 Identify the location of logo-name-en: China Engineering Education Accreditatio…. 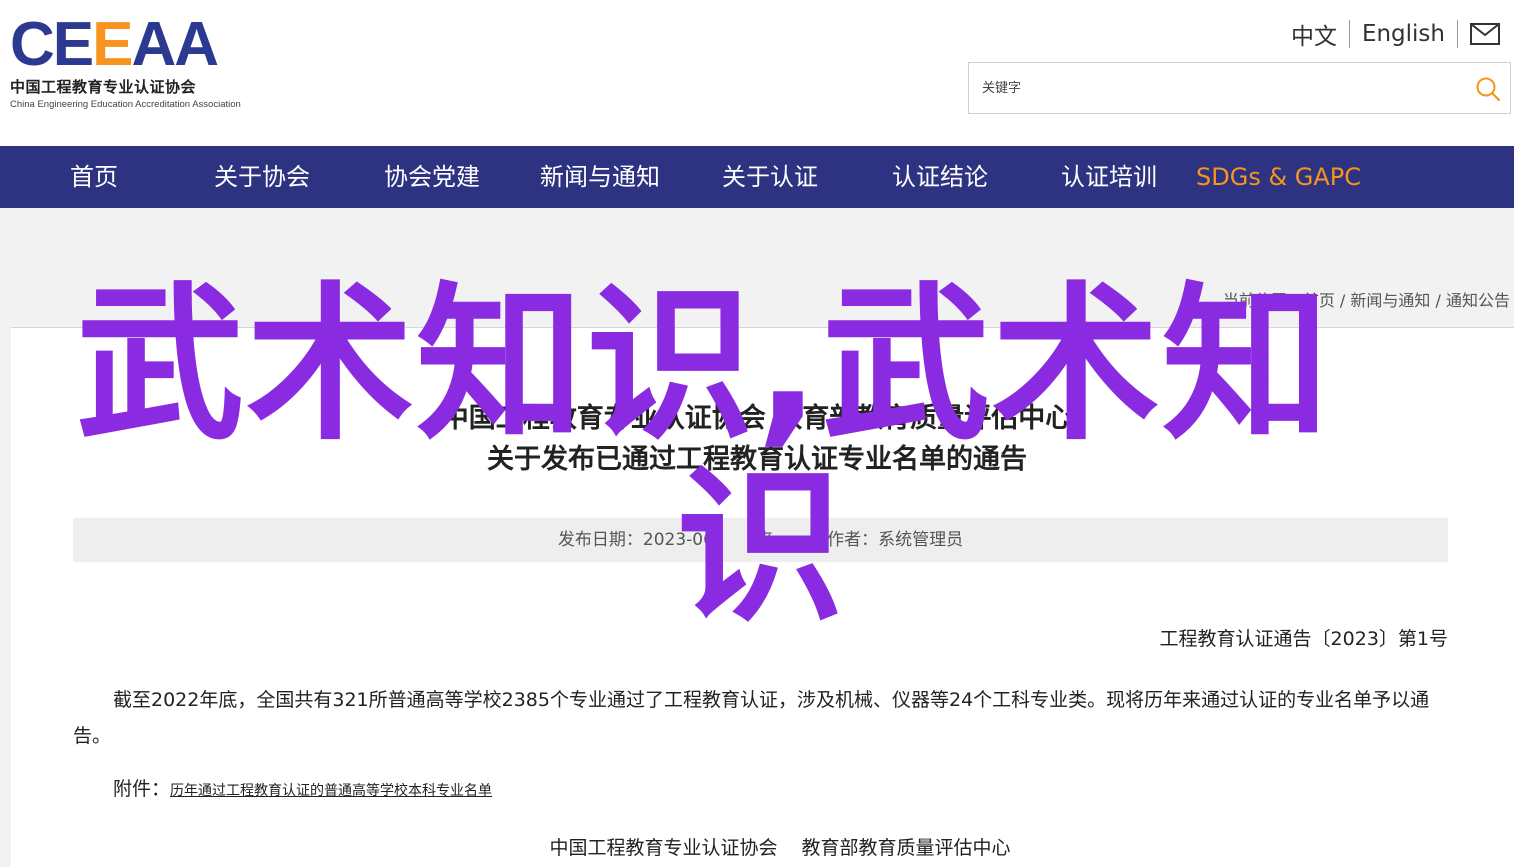
(125, 104).